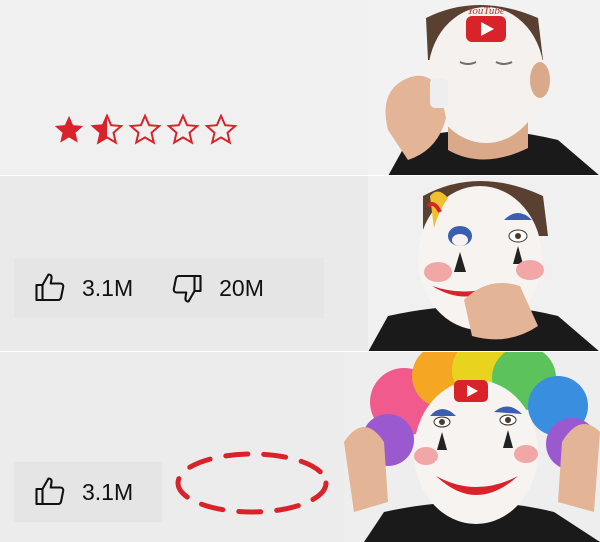 This screenshot has height=542, width=600. What do you see at coordinates (484, 88) in the screenshot?
I see `clown-photo-1: YouTube` at bounding box center [484, 88].